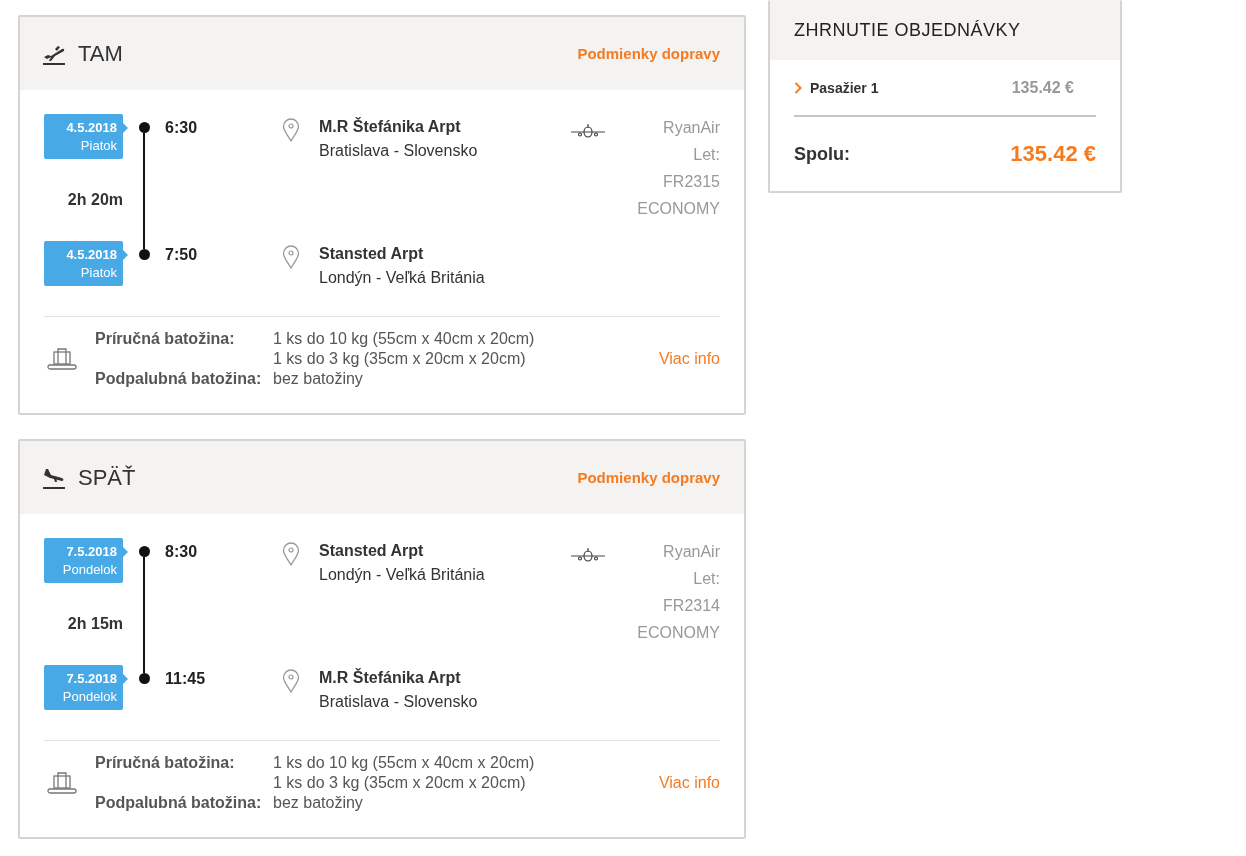 The width and height of the screenshot is (1246, 856). I want to click on total-label: Spolu:, so click(822, 154).